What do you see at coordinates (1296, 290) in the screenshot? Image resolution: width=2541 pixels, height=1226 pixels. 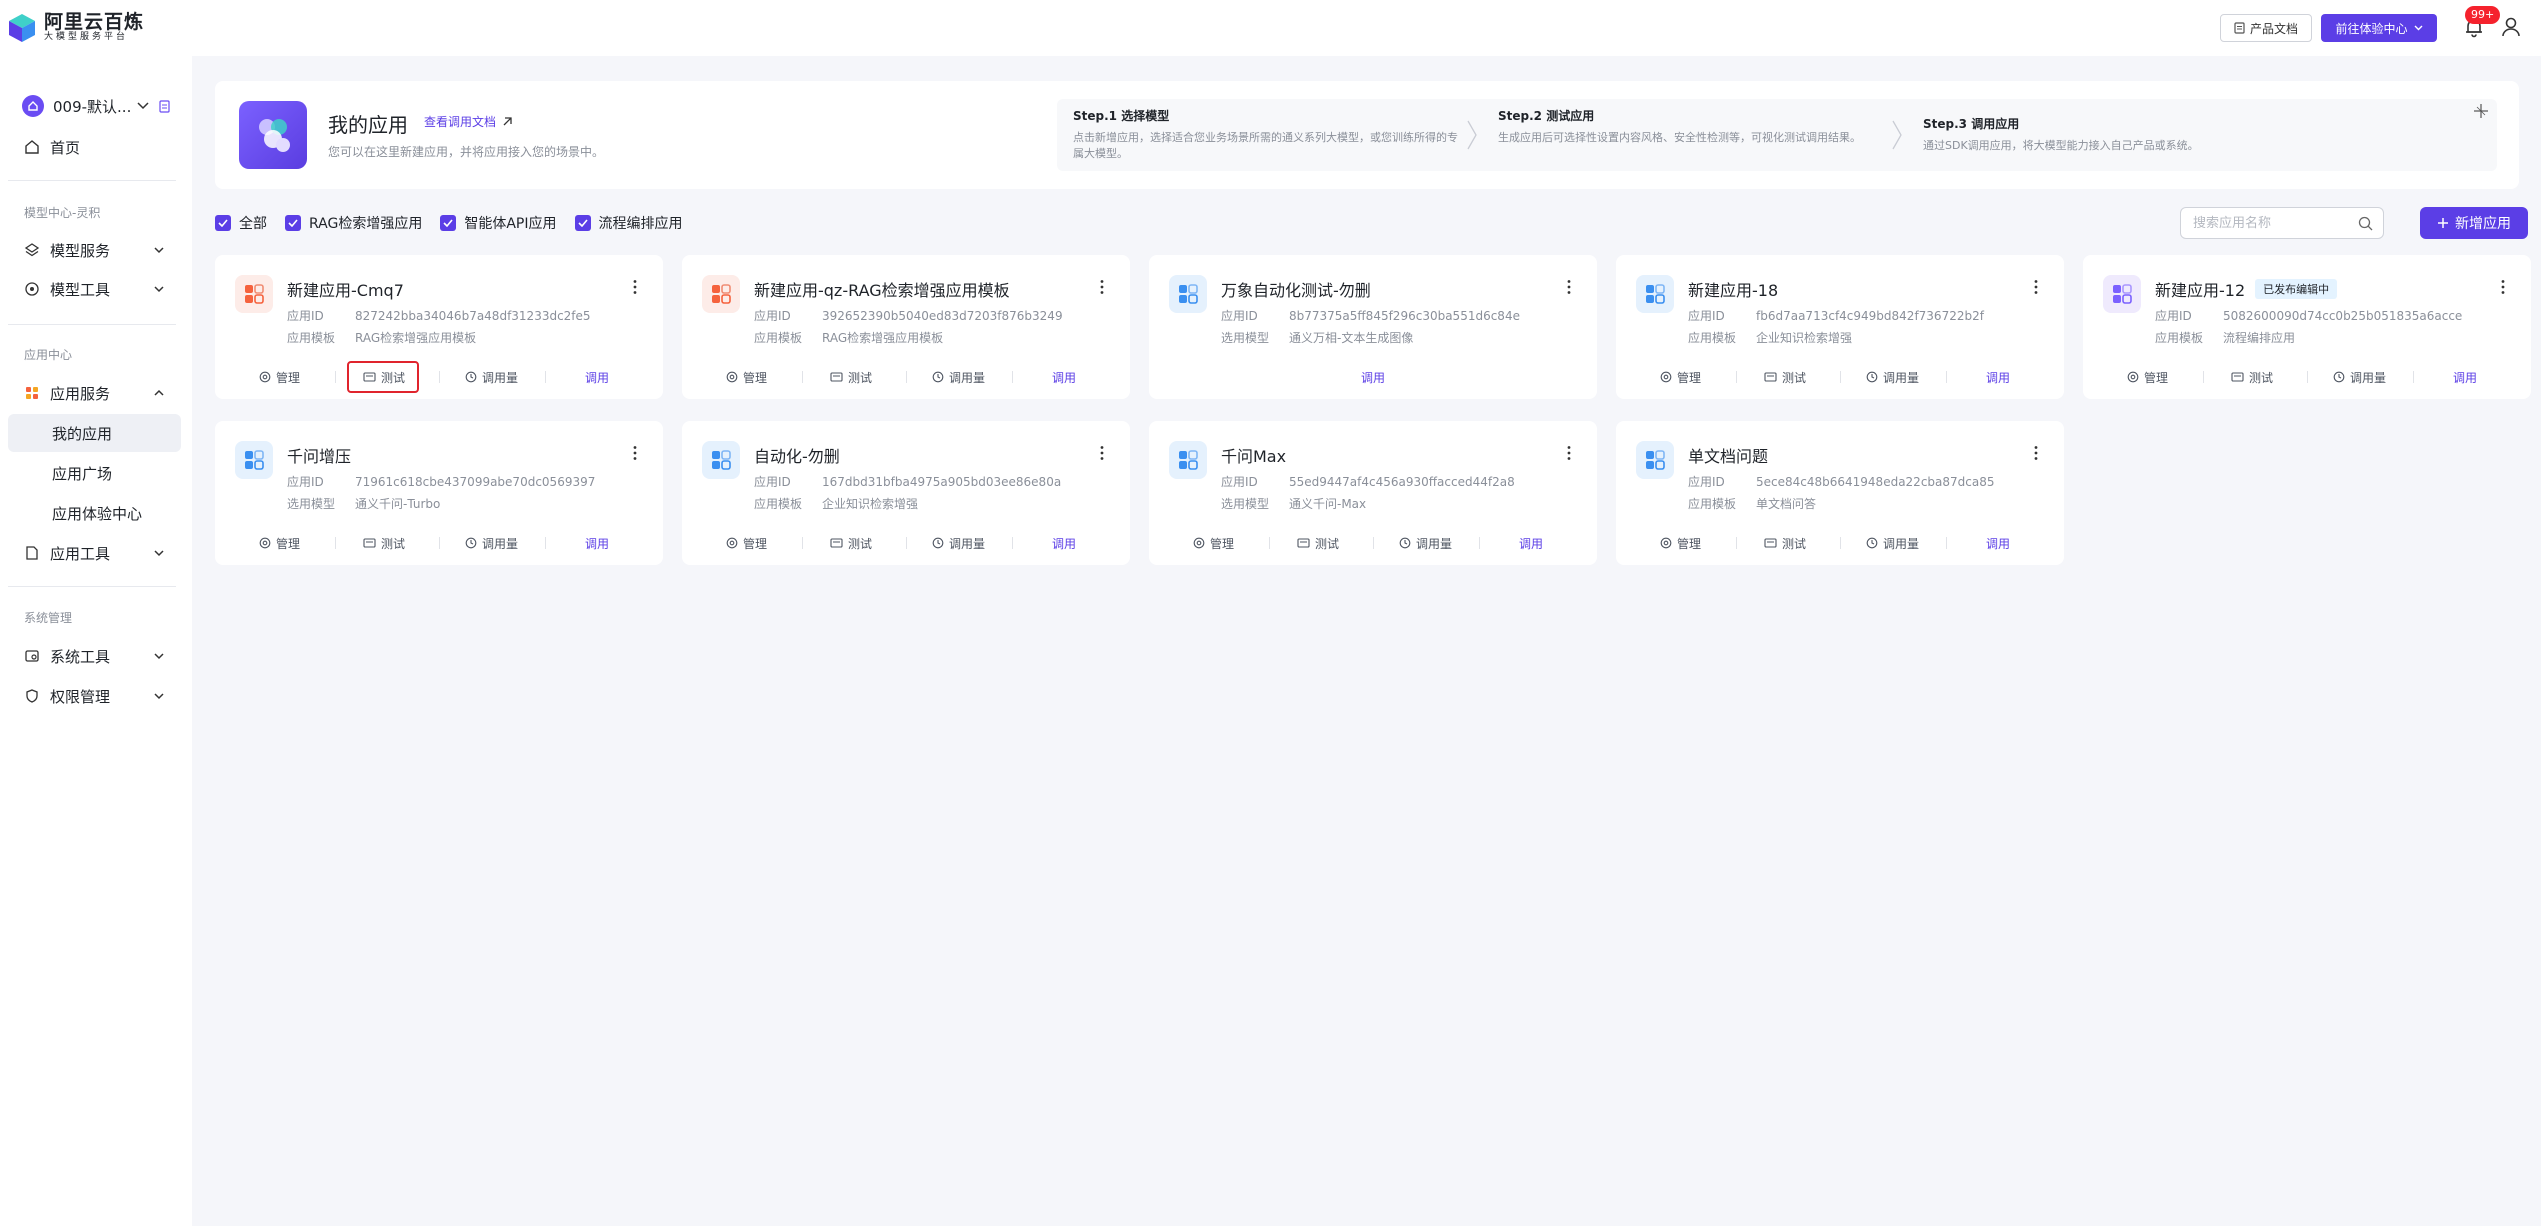 I see `app-card-title: 万象自动化测试-勿删` at bounding box center [1296, 290].